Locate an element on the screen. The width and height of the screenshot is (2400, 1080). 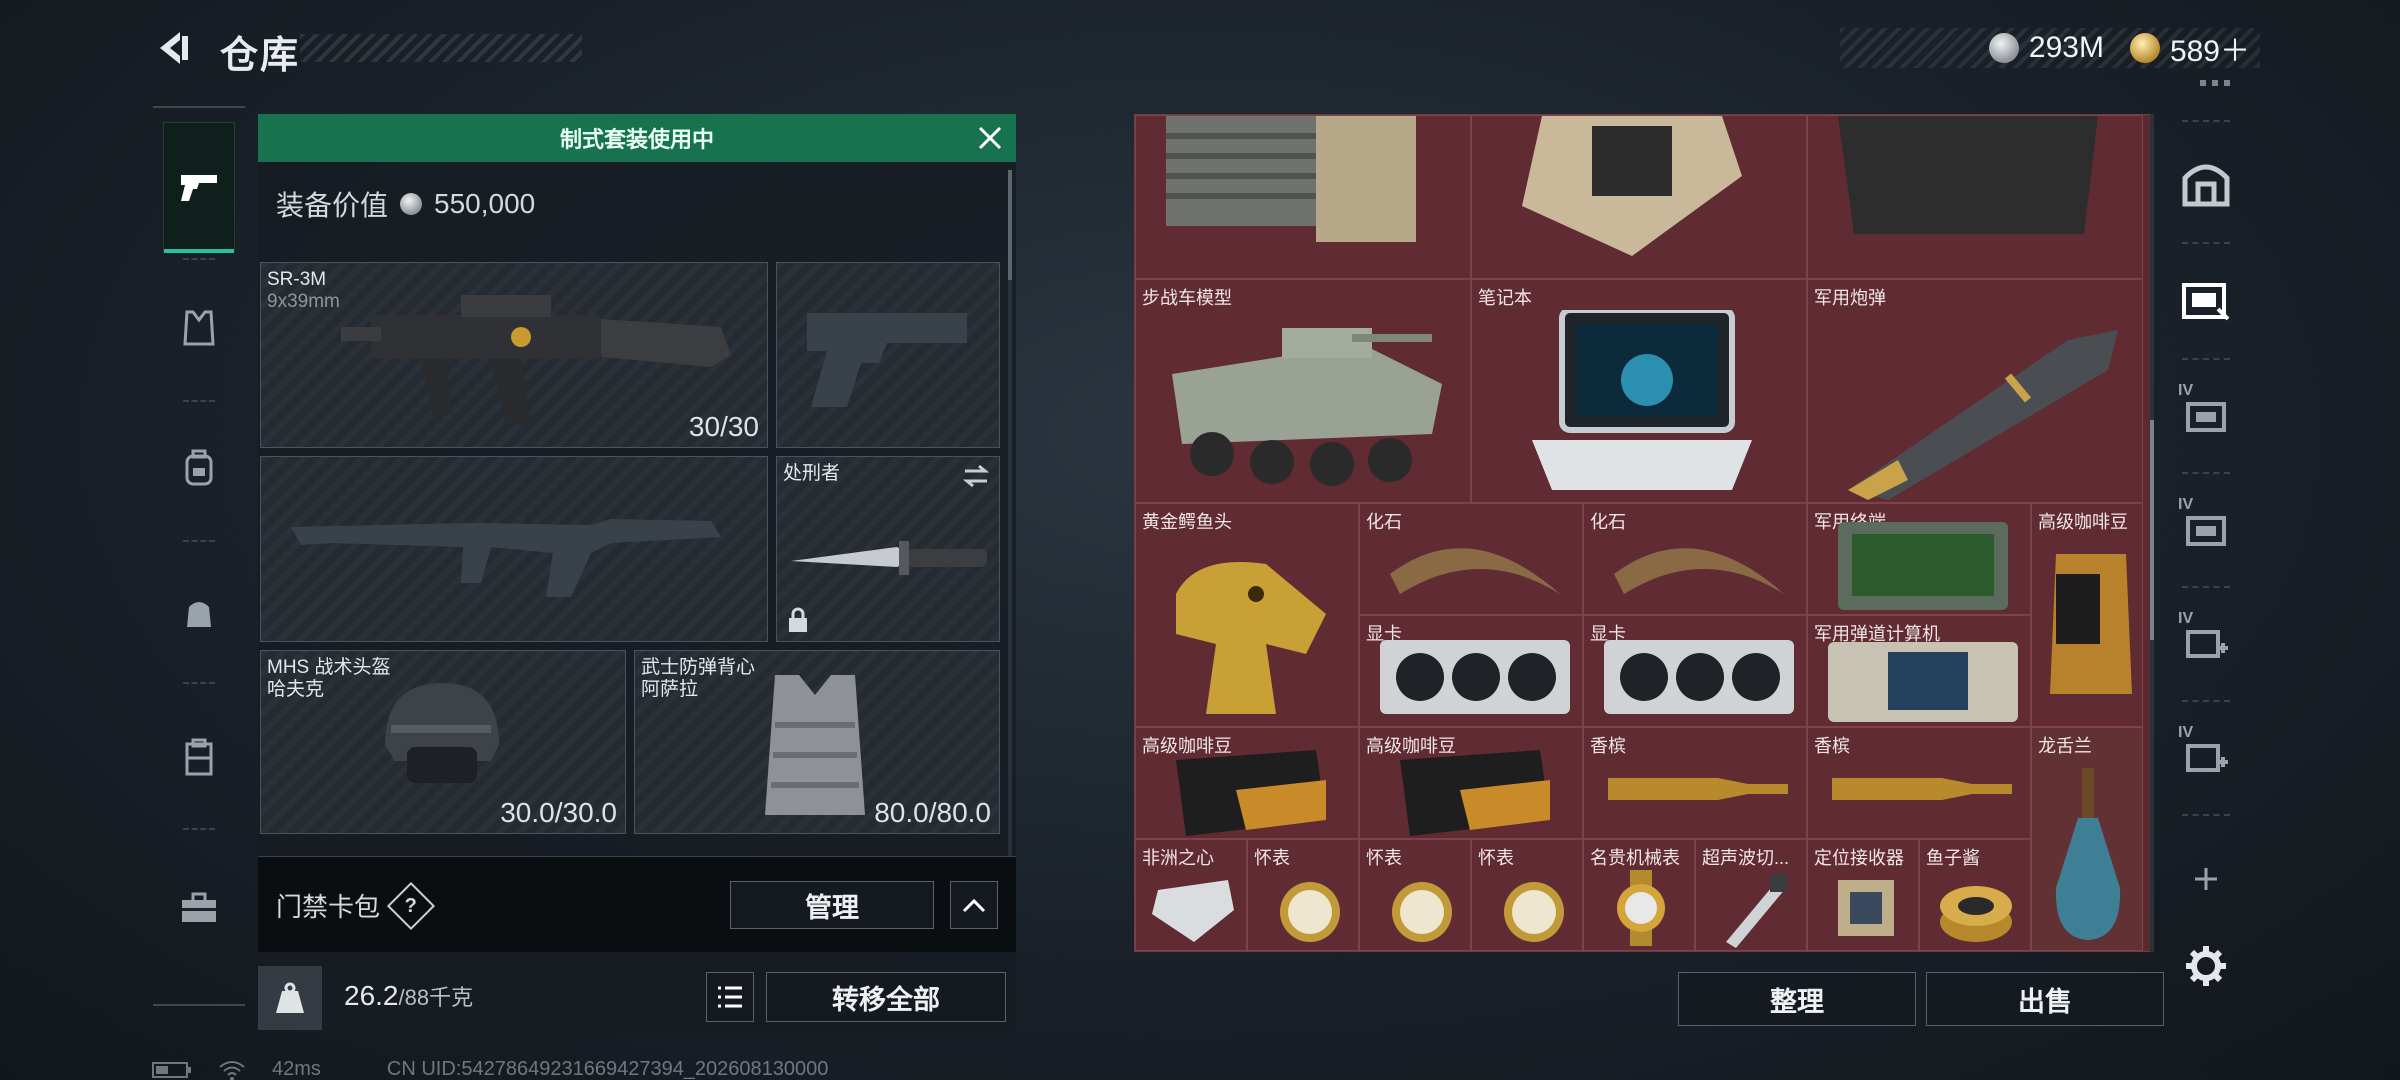
safe-icon is located at coordinates (2206, 185).